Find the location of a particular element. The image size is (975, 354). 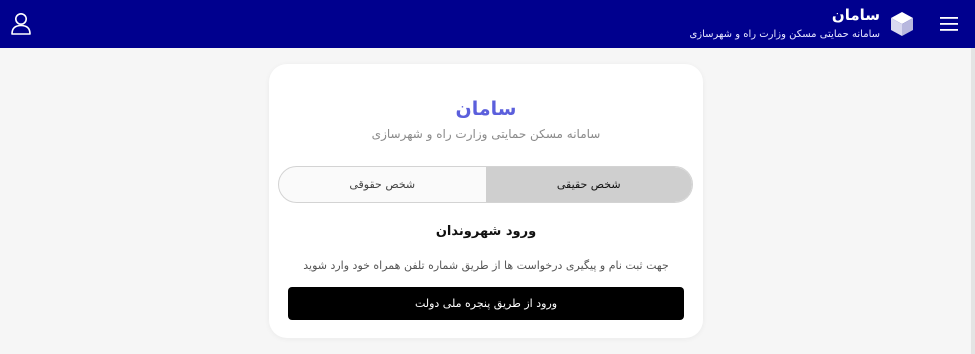

user-icon is located at coordinates (21, 24).